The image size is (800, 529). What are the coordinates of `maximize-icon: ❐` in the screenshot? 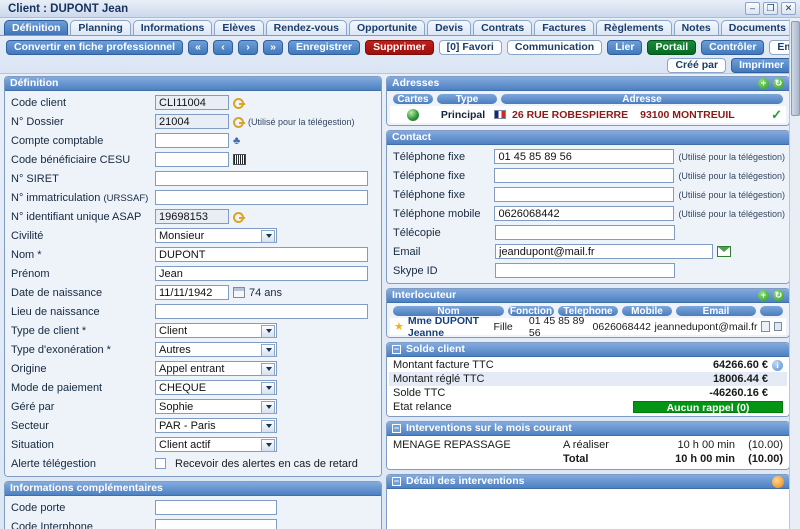 It's located at (770, 8).